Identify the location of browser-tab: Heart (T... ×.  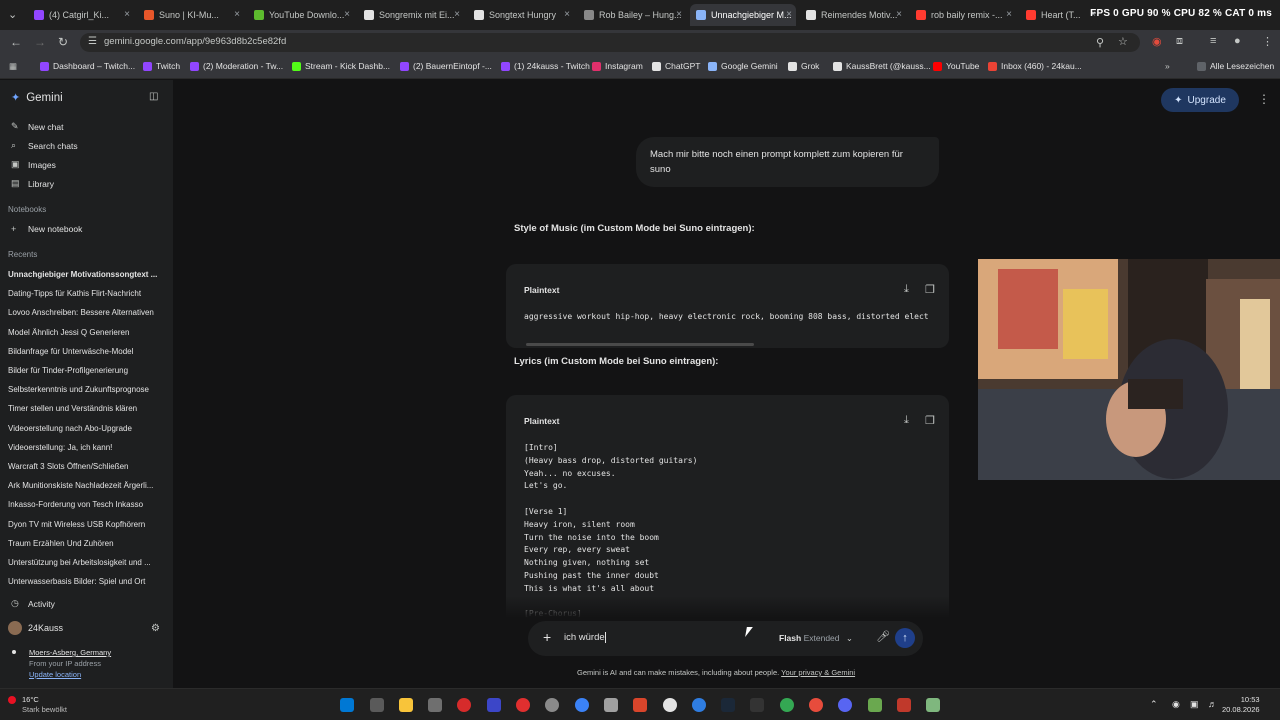
(1060, 15).